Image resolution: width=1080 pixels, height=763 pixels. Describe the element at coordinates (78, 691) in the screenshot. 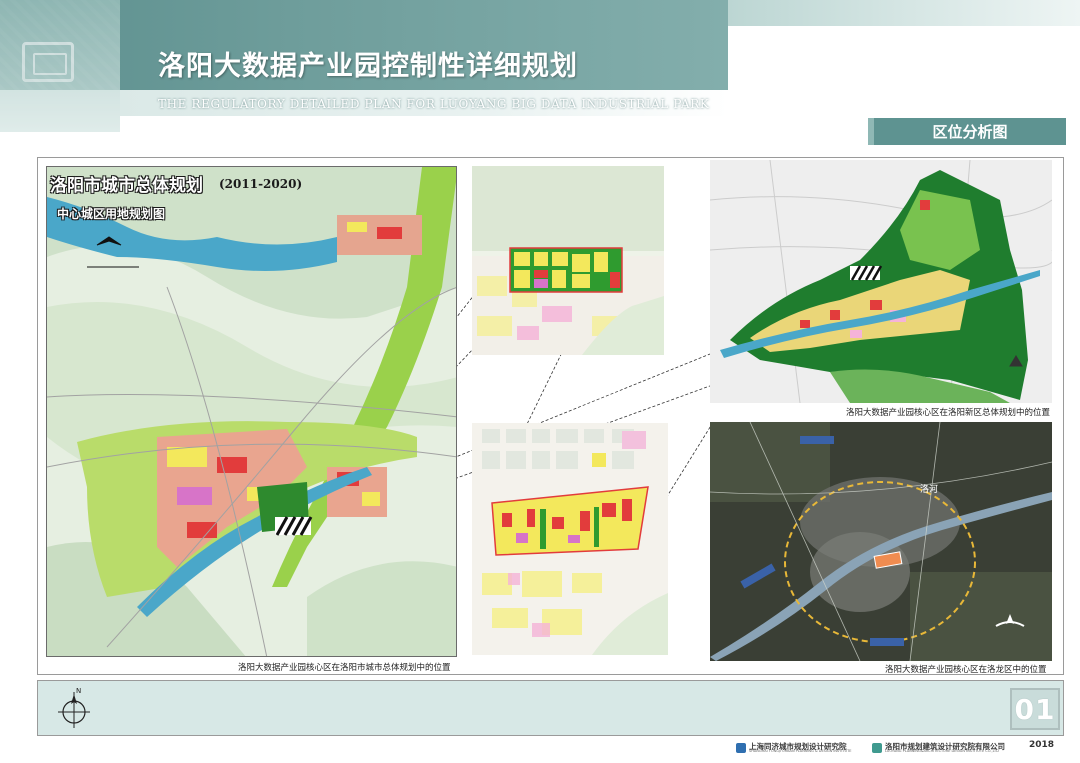

I see `svg-text: N` at that location.